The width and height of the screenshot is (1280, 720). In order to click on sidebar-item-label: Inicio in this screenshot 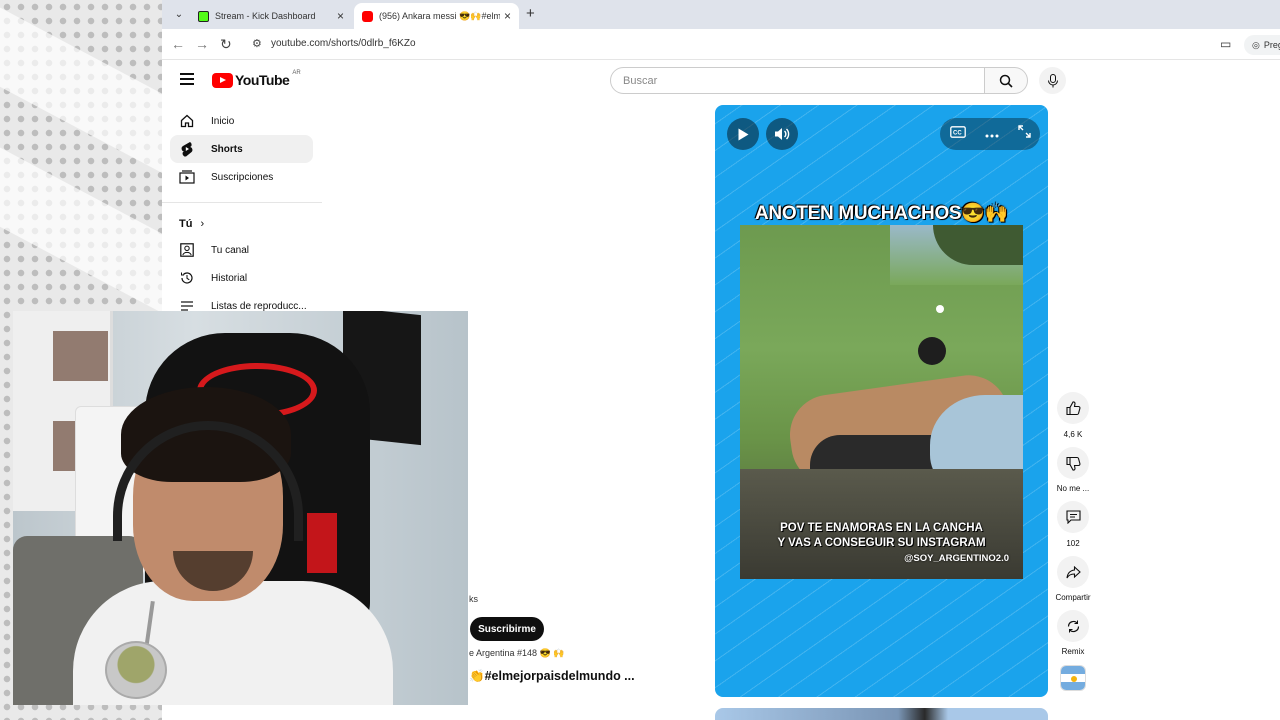, I will do `click(223, 121)`.